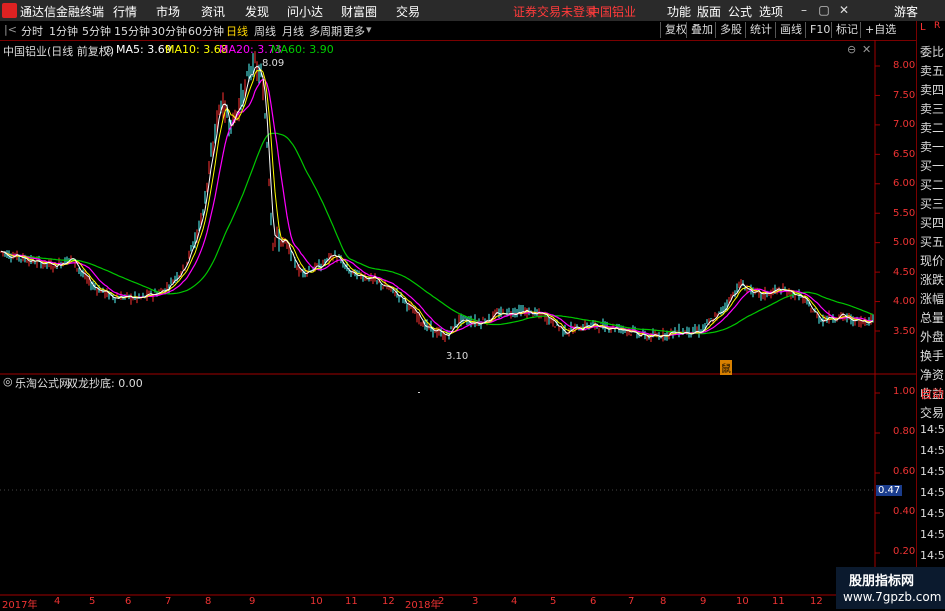  What do you see at coordinates (125, 11) in the screenshot?
I see `menu-quotes: 行情` at bounding box center [125, 11].